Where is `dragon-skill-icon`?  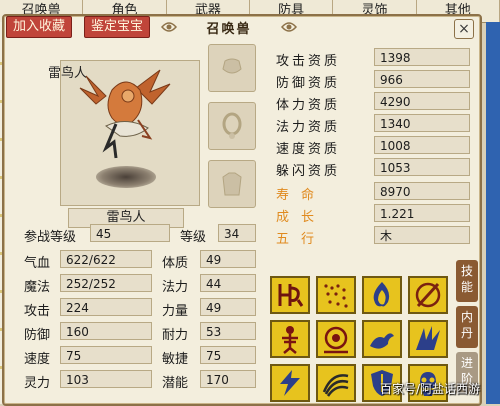
dragon-skill-icon is located at coordinates (382, 341).